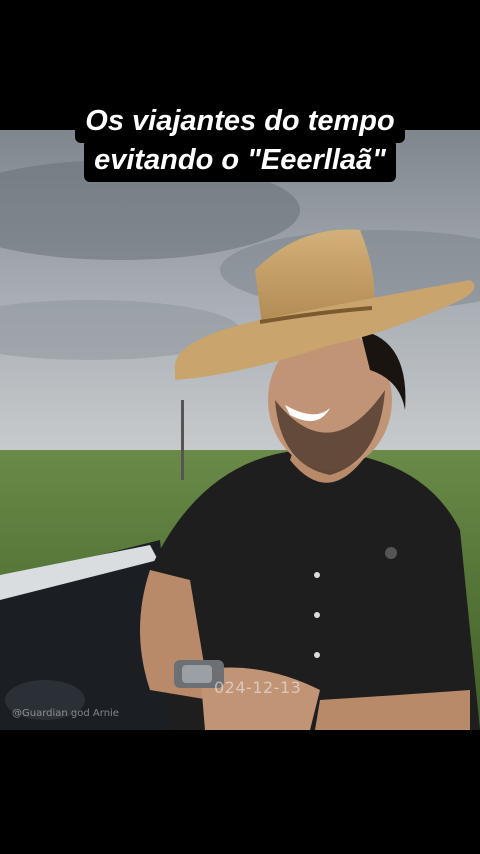 The width and height of the screenshot is (480, 854). Describe the element at coordinates (182, 440) in the screenshot. I see `pole` at that location.